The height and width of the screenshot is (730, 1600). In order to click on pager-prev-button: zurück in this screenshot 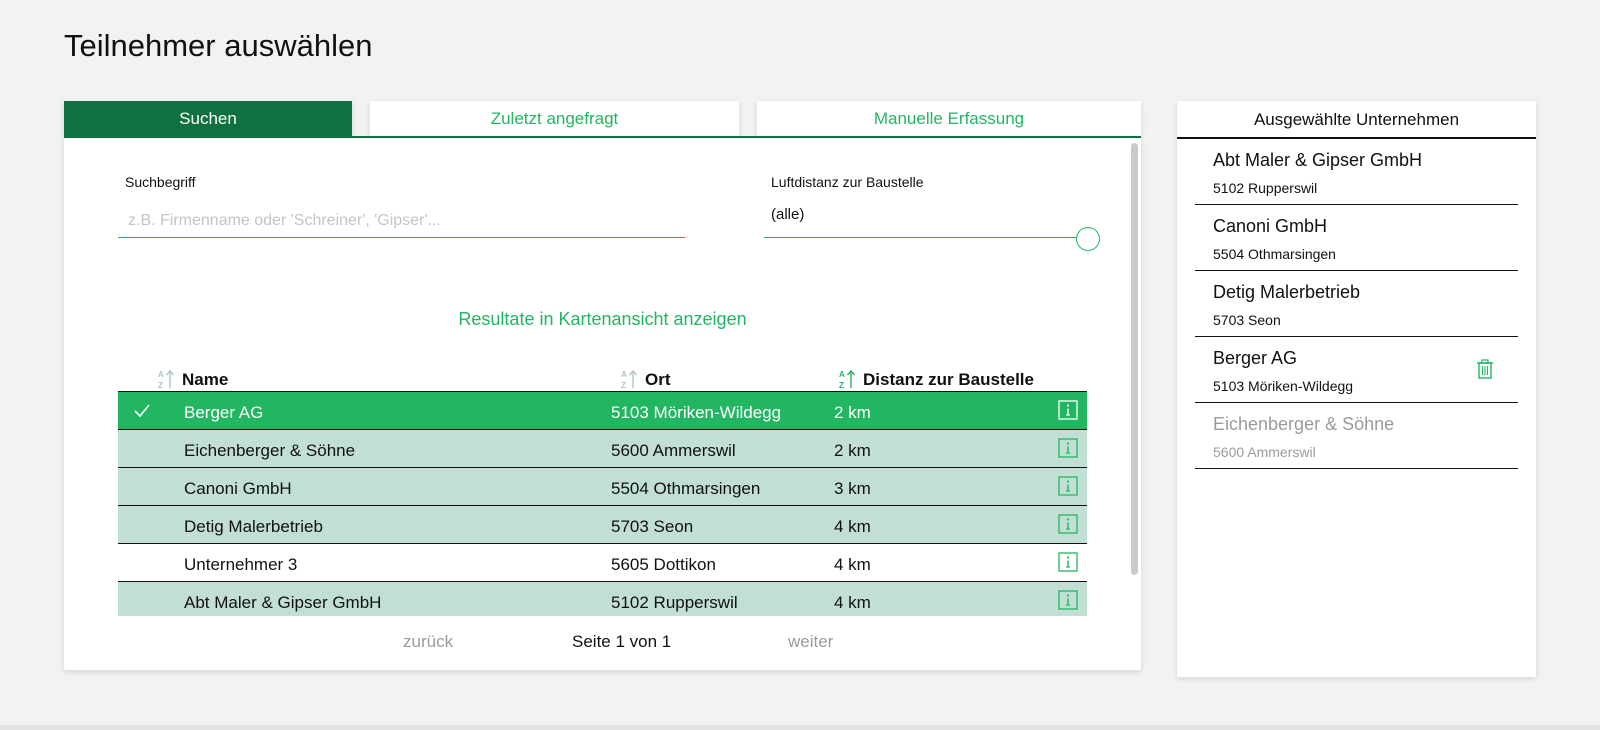, I will do `click(428, 642)`.